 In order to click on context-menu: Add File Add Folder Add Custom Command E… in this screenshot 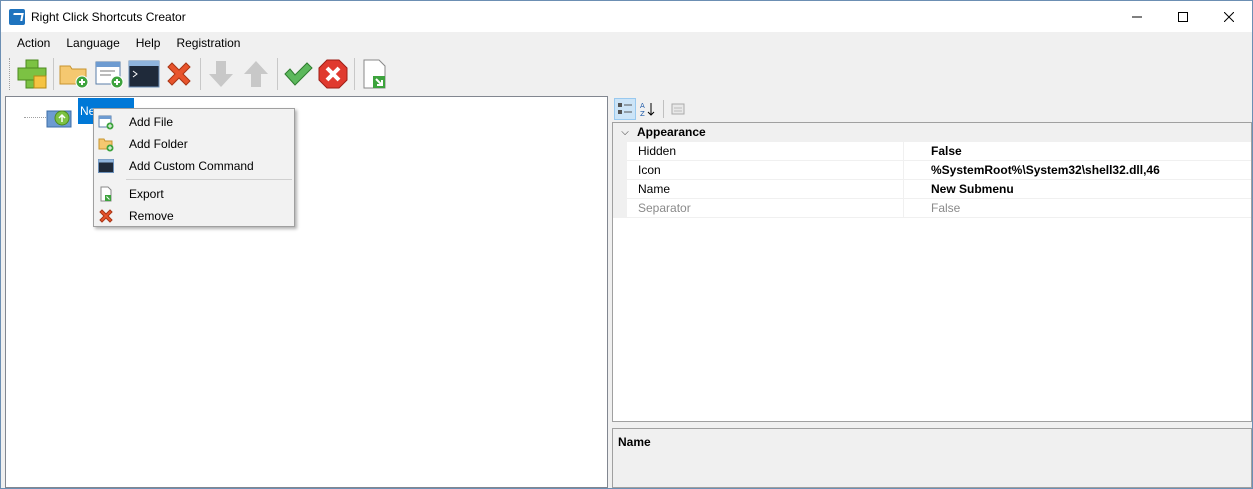, I will do `click(194, 167)`.